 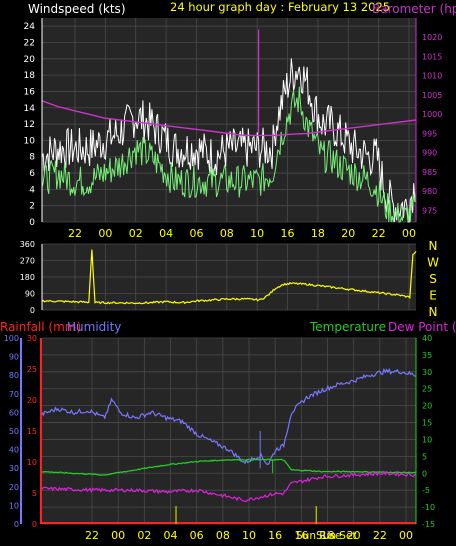 What do you see at coordinates (30, 60) in the screenshot?
I see `wind-y-tick-label: 20` at bounding box center [30, 60].